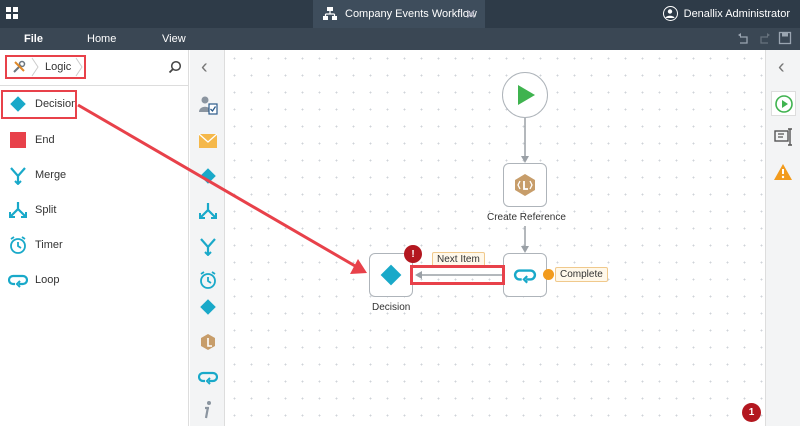 This screenshot has height=426, width=800. I want to click on run-workflow-icon, so click(783, 103).